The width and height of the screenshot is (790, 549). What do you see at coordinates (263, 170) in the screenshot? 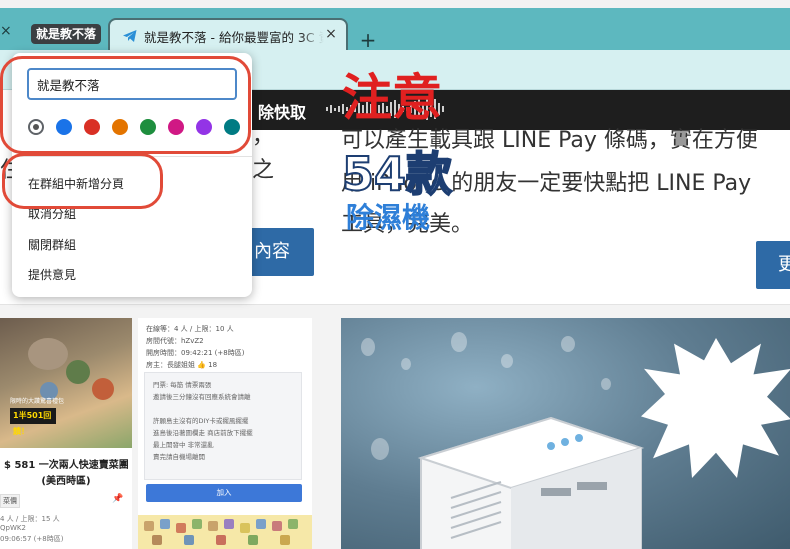
I see `left-text-char: 之` at bounding box center [263, 170].